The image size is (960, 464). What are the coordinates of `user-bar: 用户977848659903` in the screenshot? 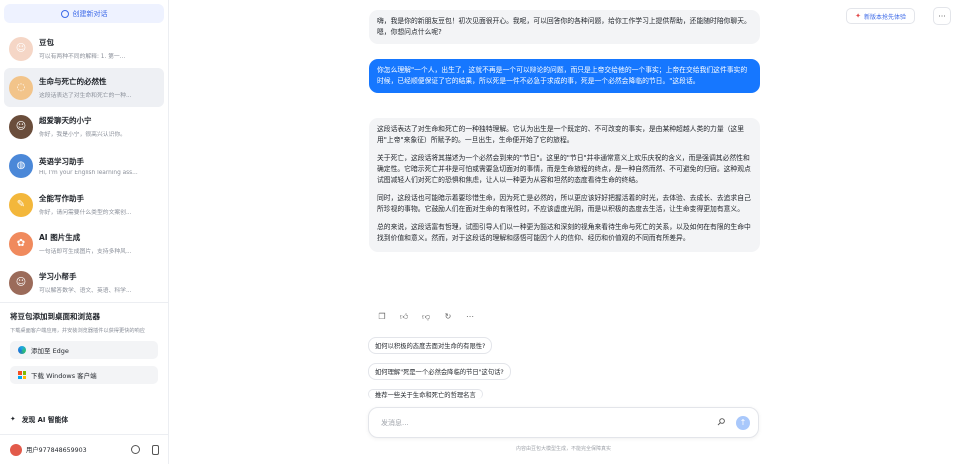 It's located at (84, 449).